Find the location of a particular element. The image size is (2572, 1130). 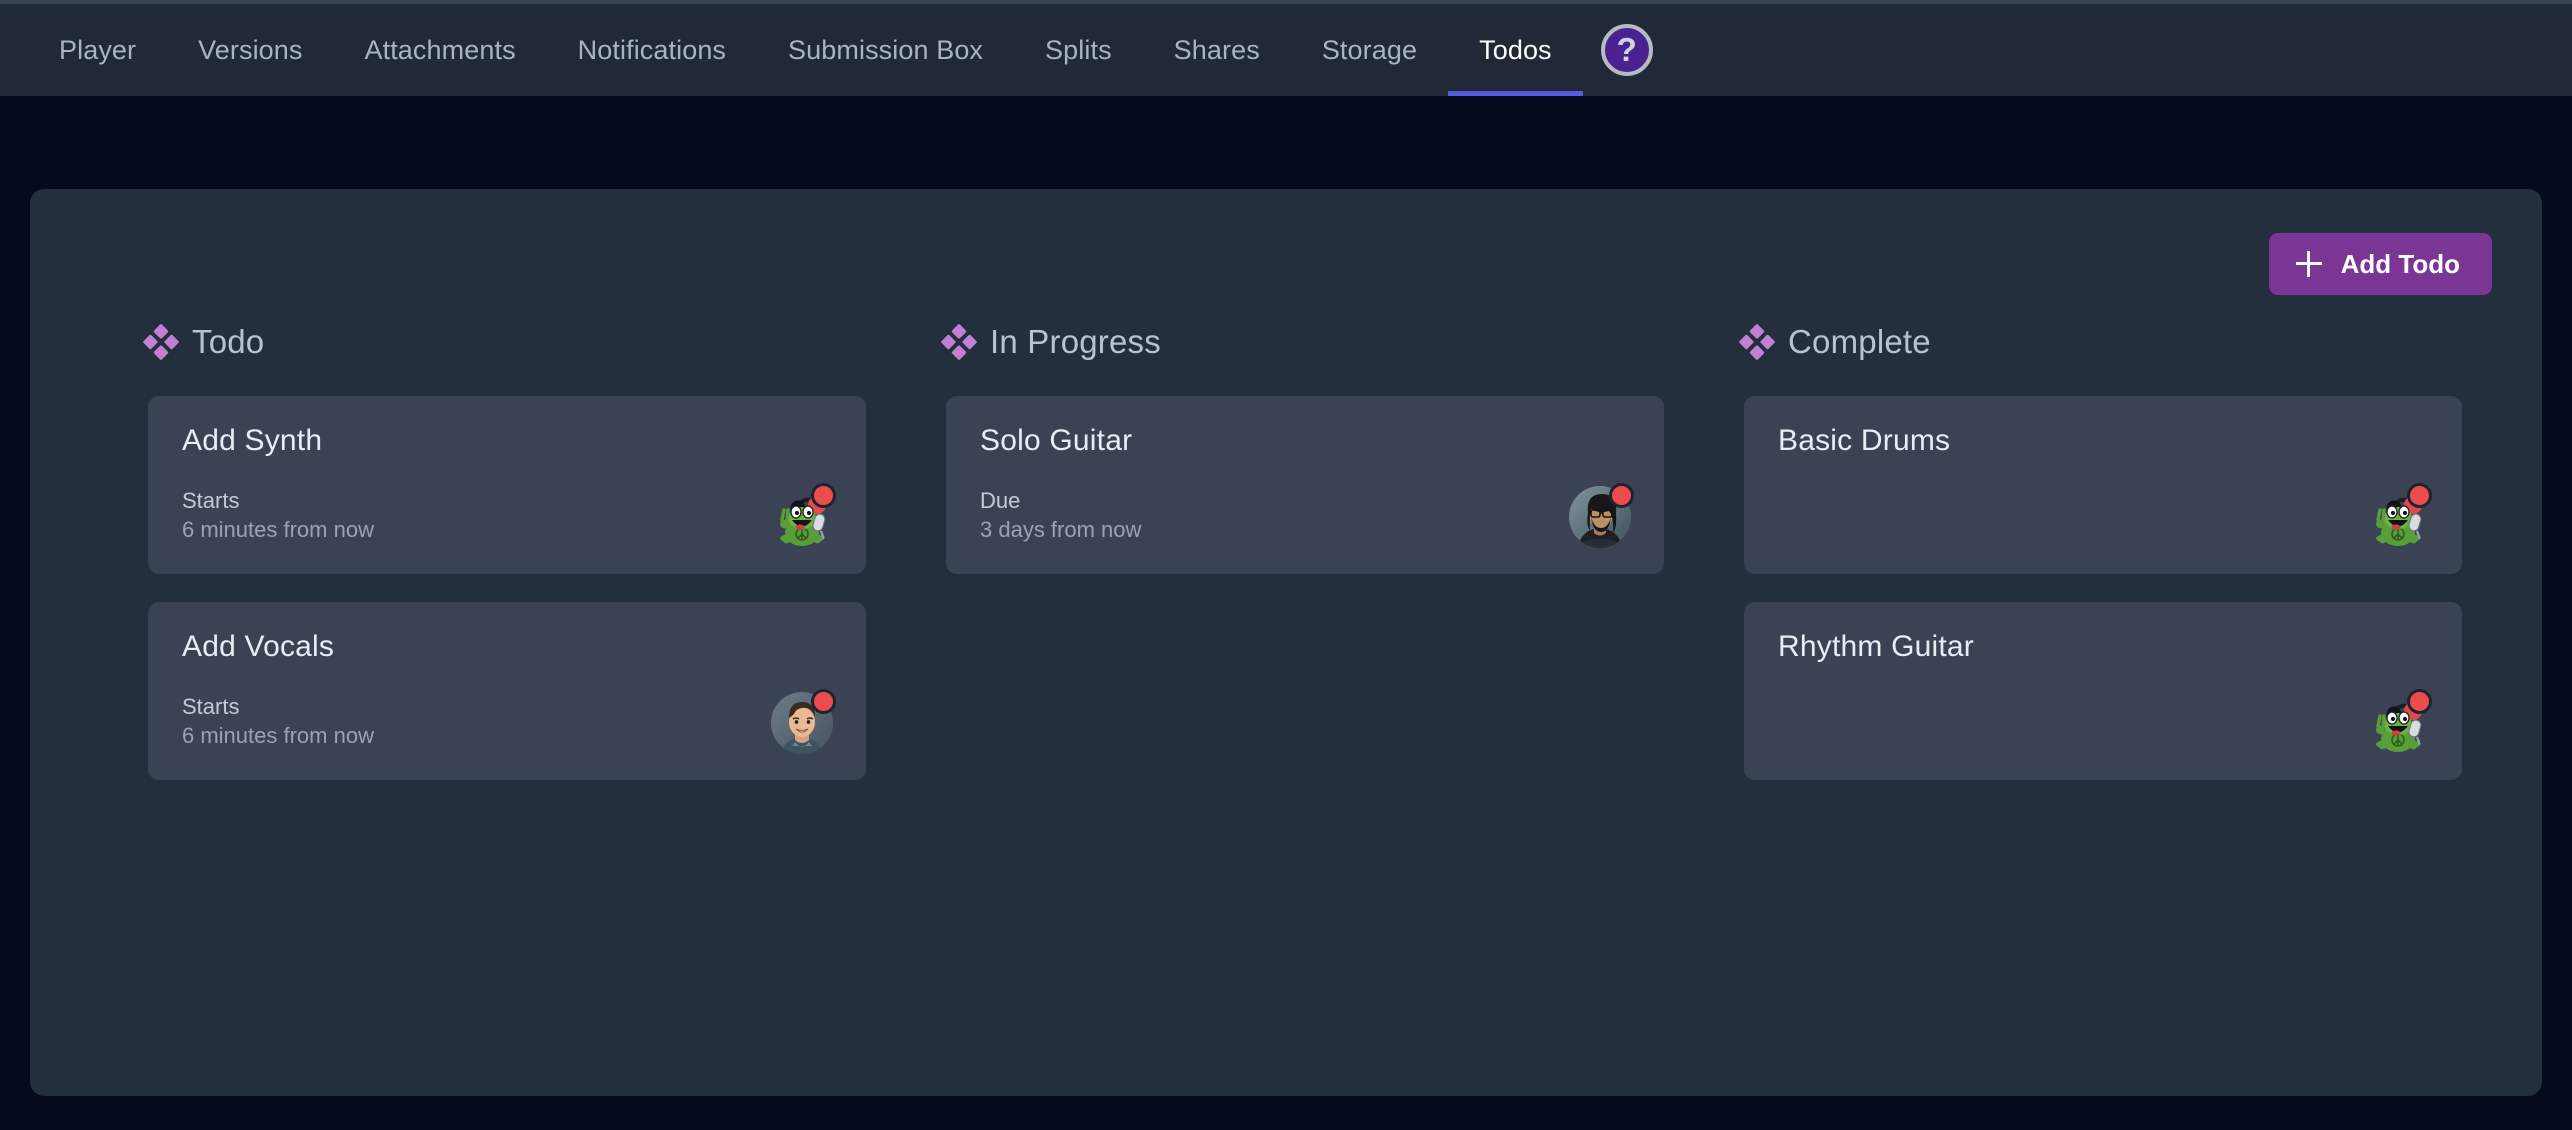

add-todo-button: Add Todo is located at coordinates (2380, 264).